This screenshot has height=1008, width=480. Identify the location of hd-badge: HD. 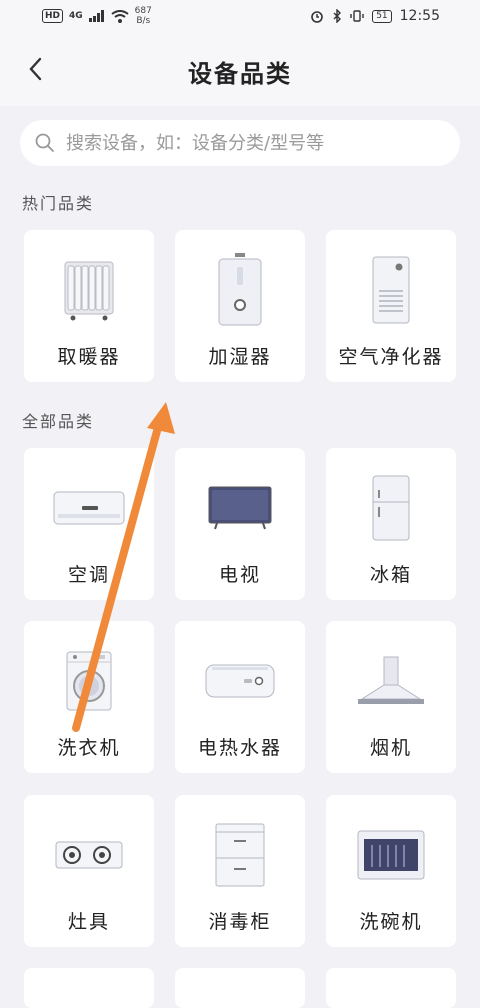
(53, 16).